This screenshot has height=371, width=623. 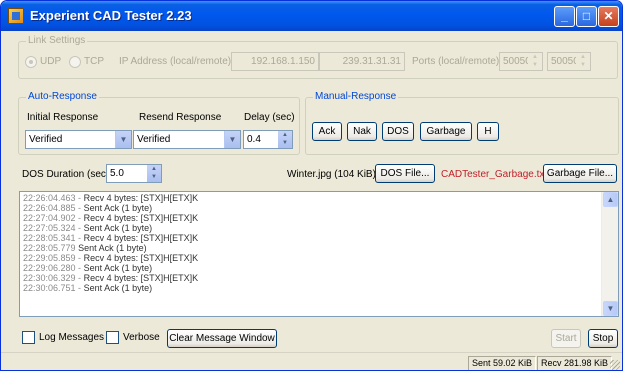 What do you see at coordinates (51, 61) in the screenshot?
I see `udp-label: UDP` at bounding box center [51, 61].